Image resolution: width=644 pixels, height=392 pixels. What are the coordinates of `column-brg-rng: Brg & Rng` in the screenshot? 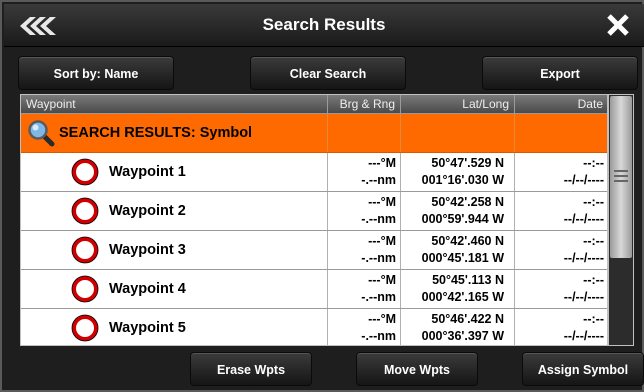 It's located at (363, 104).